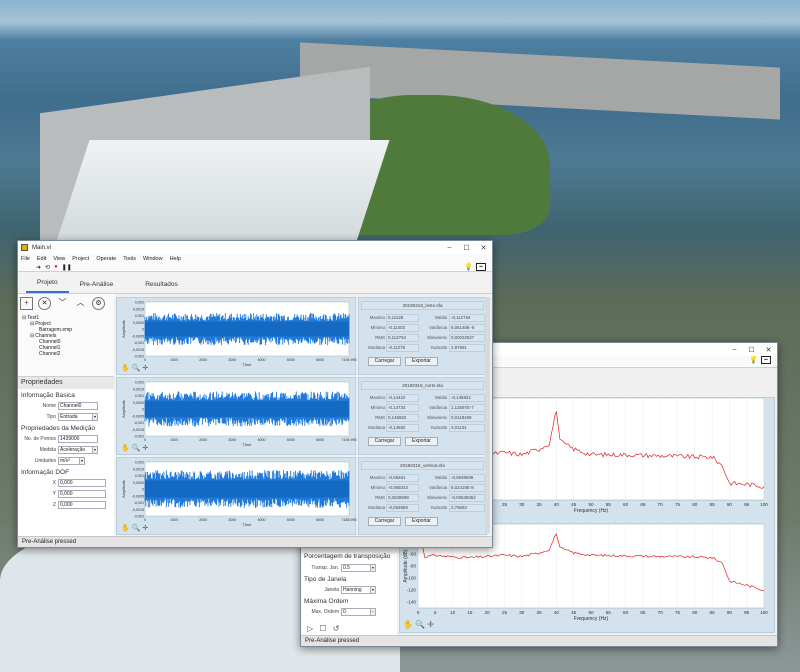  I want to click on stop-icon: ☐, so click(322, 628).